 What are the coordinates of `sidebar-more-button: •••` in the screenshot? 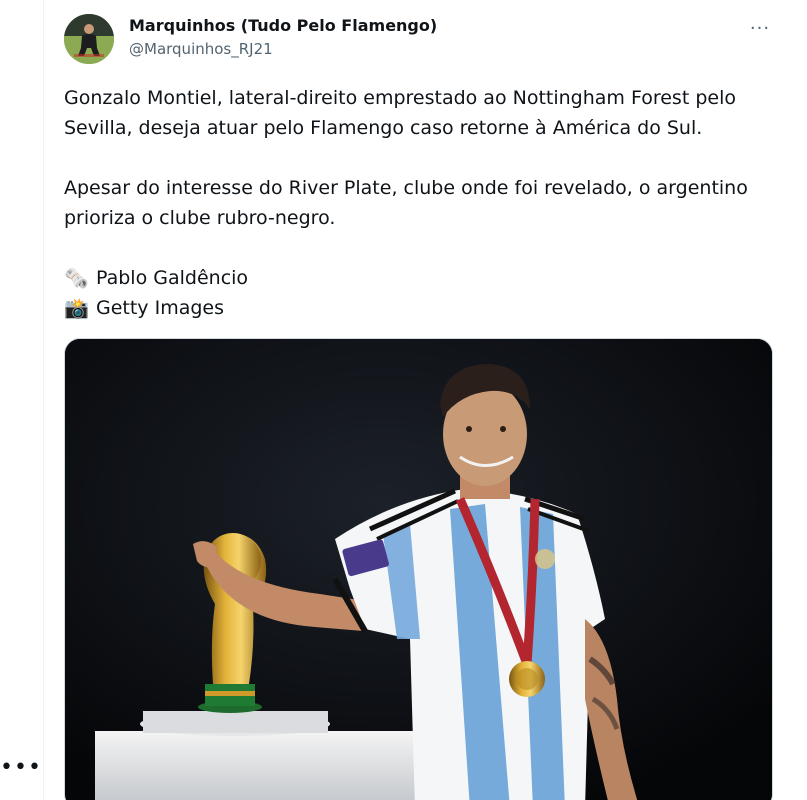 It's located at (21, 768).